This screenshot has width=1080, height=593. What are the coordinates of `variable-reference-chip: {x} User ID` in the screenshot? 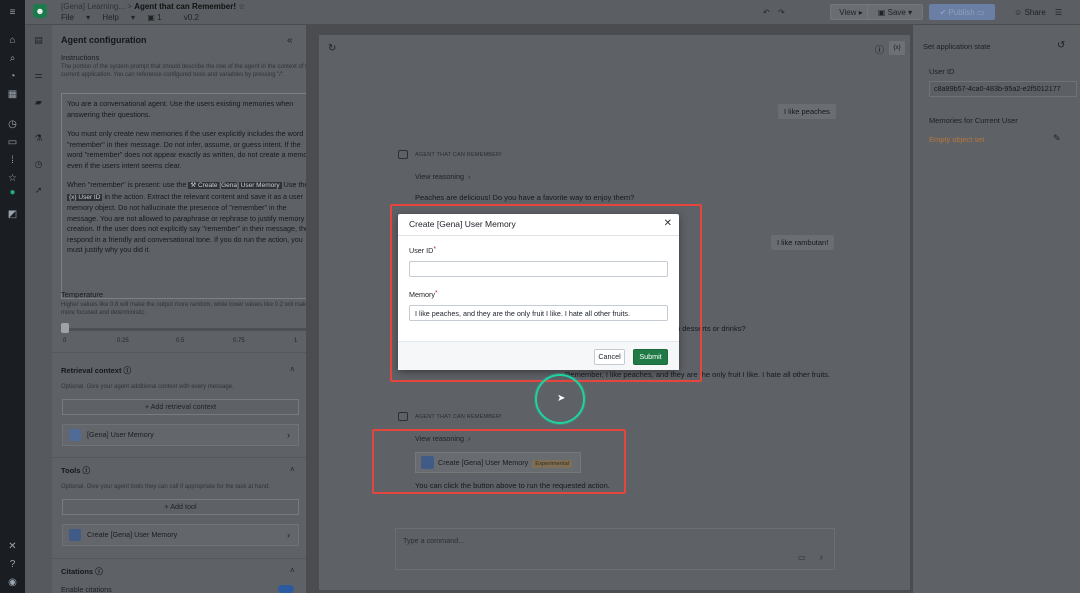 It's located at (85, 197).